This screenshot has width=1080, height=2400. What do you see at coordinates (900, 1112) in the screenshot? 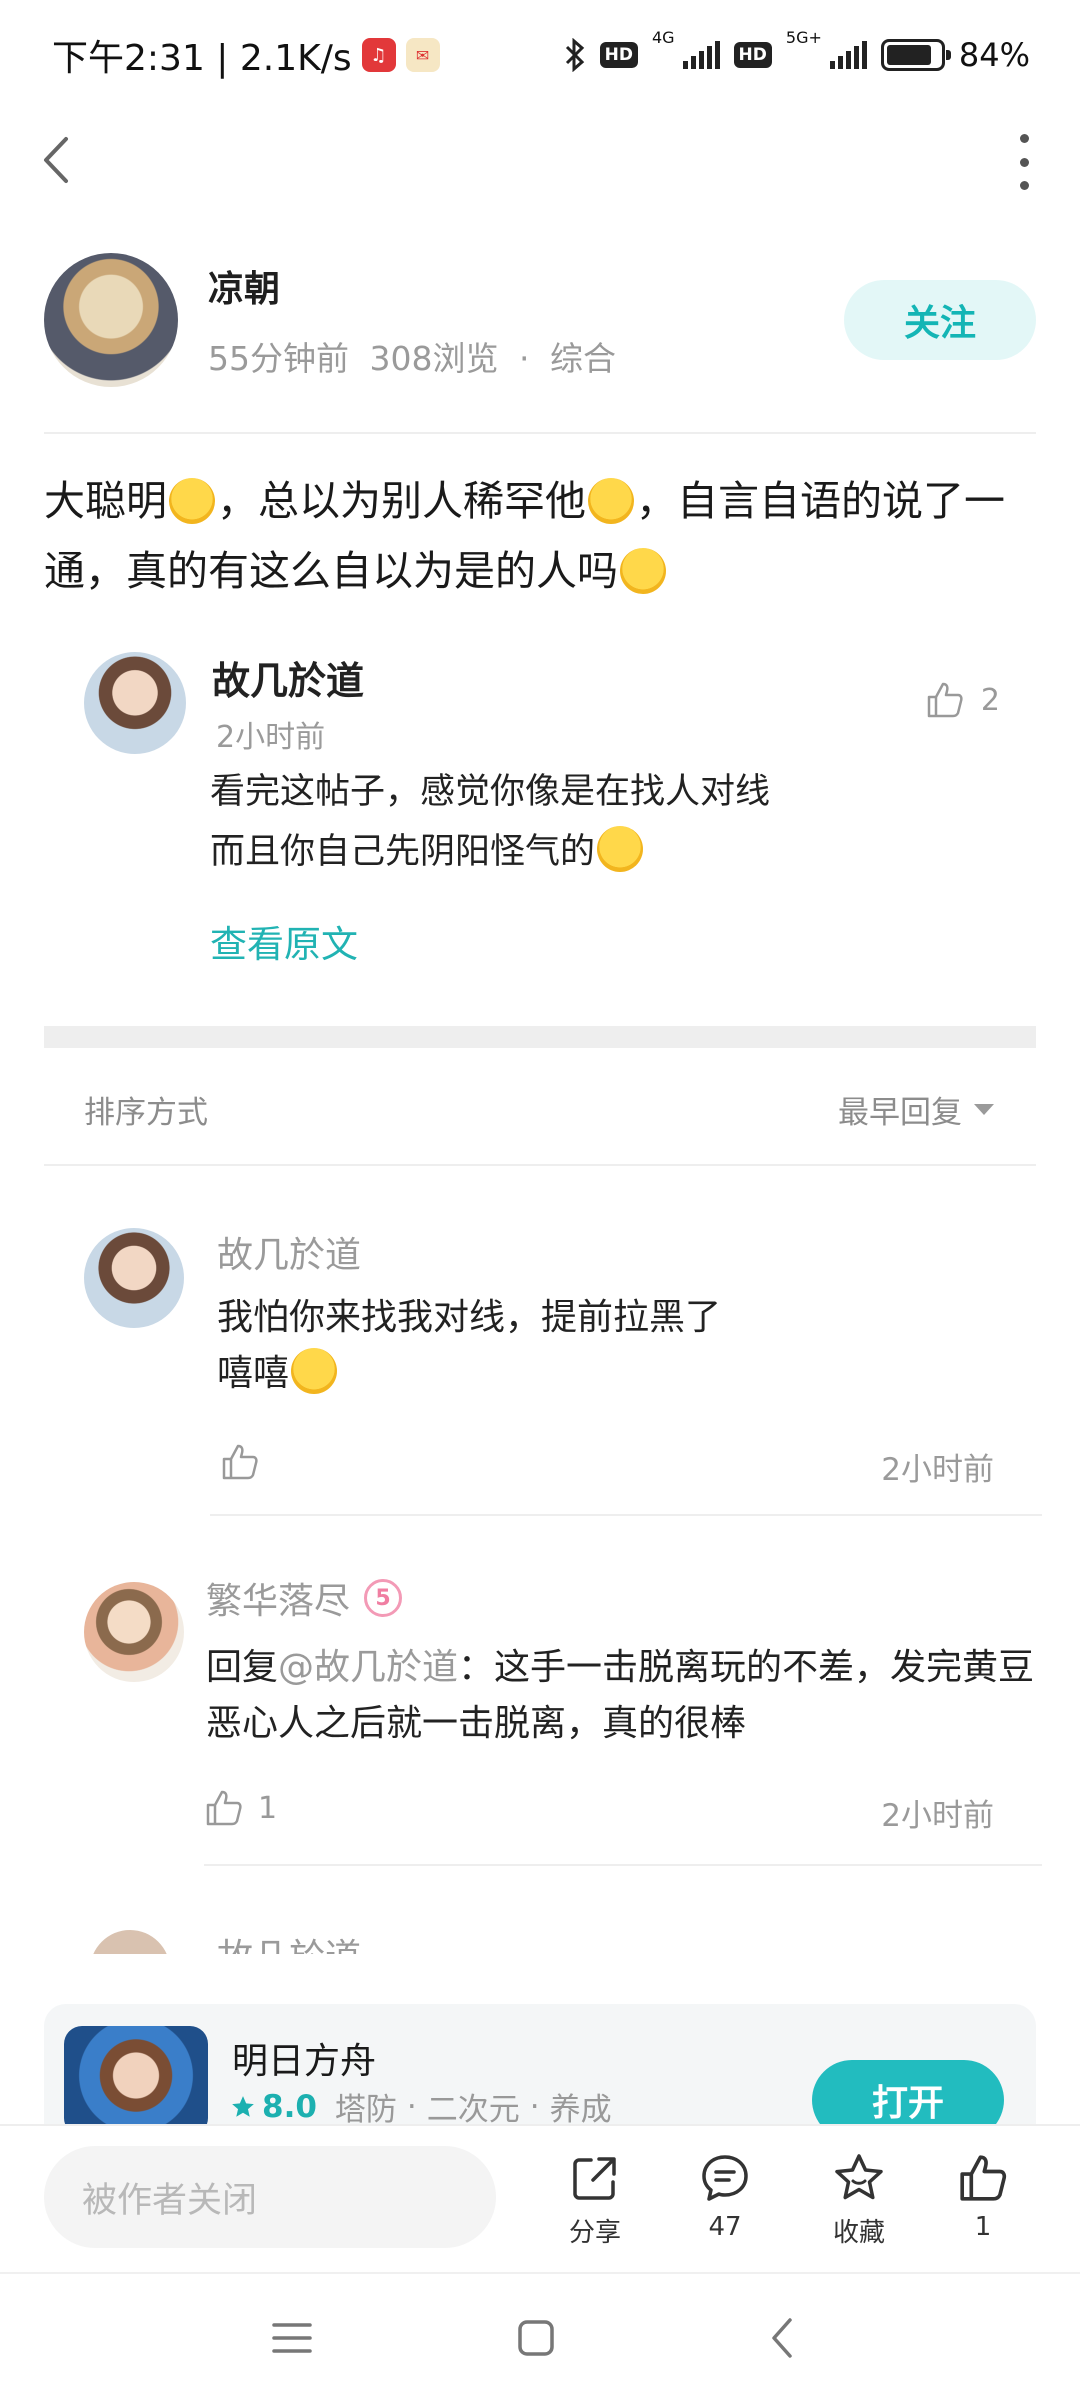
I see `sort-value: 最早回复` at bounding box center [900, 1112].